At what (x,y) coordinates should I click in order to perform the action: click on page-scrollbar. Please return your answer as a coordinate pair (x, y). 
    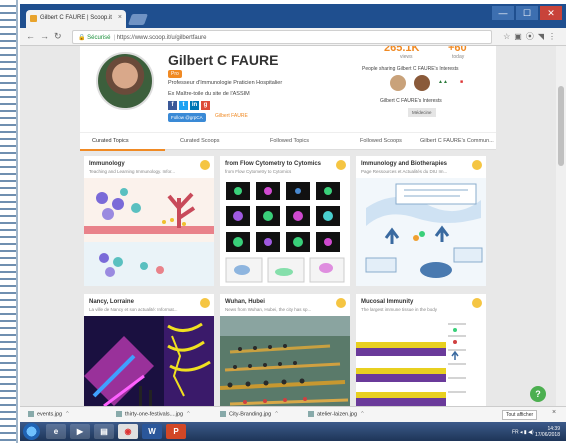
    Looking at the image, I should click on (561, 226).